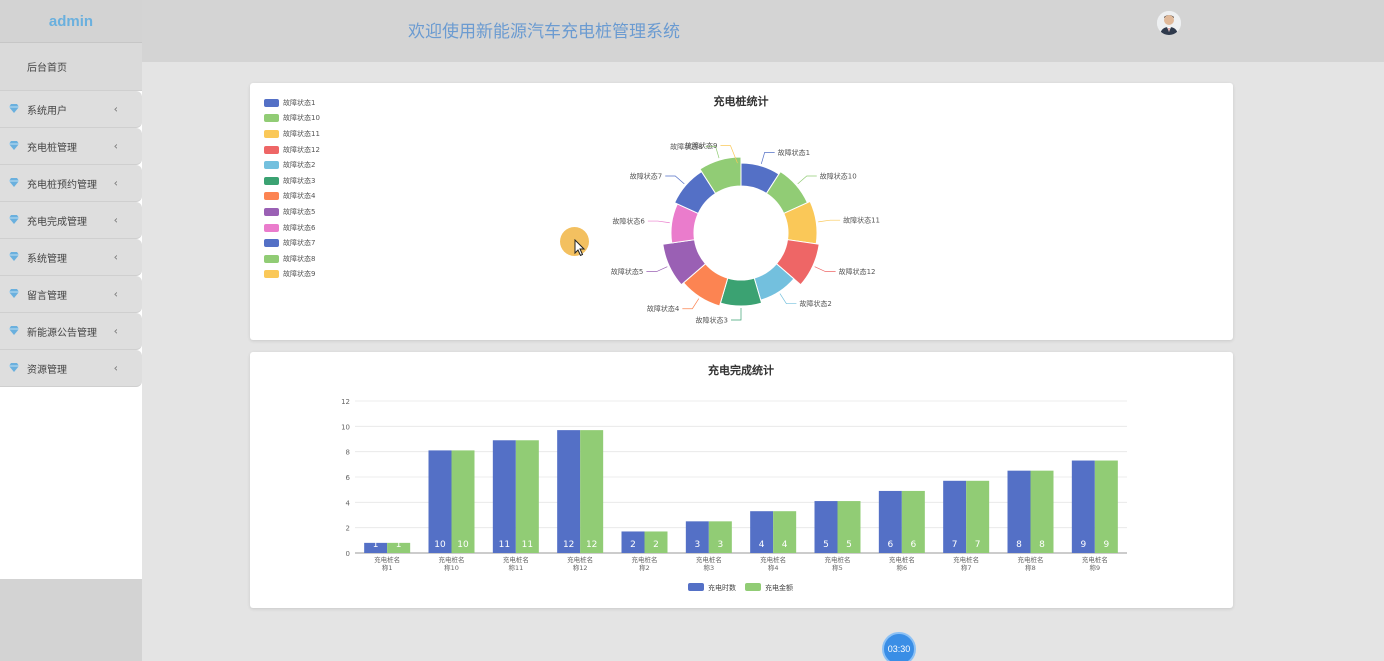  What do you see at coordinates (741, 101) in the screenshot?
I see `chart-title: 充电桩统计` at bounding box center [741, 101].